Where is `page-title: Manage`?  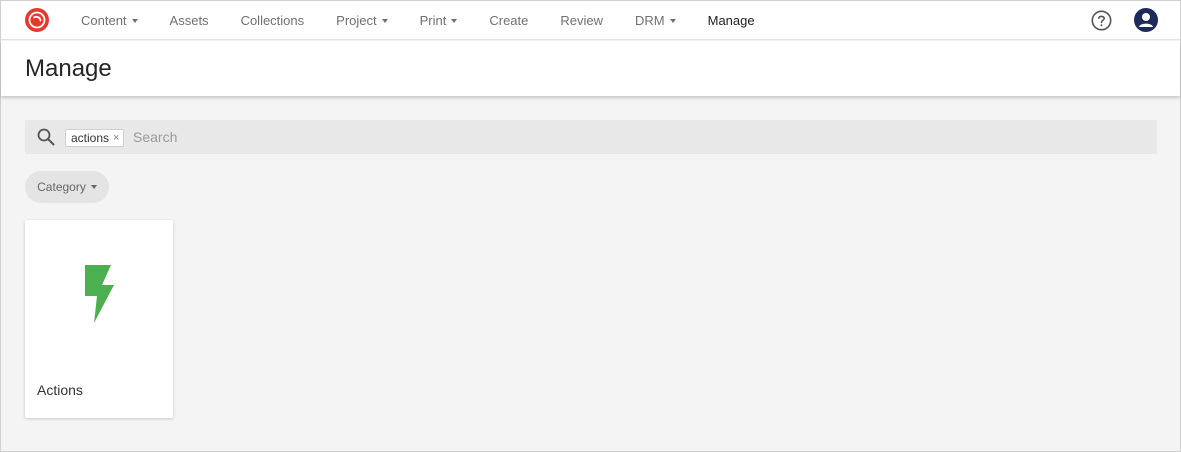 page-title: Manage is located at coordinates (68, 68).